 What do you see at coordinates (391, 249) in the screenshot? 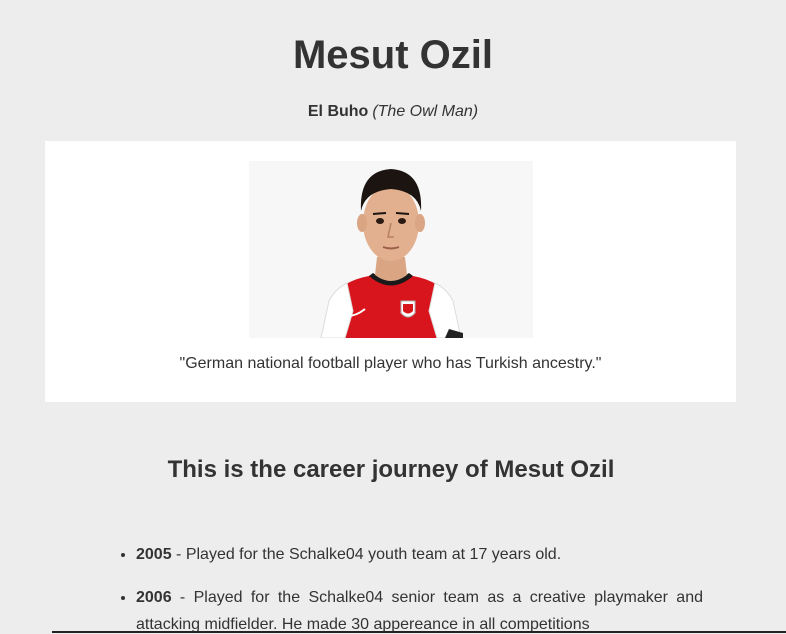
I see `player-photo` at bounding box center [391, 249].